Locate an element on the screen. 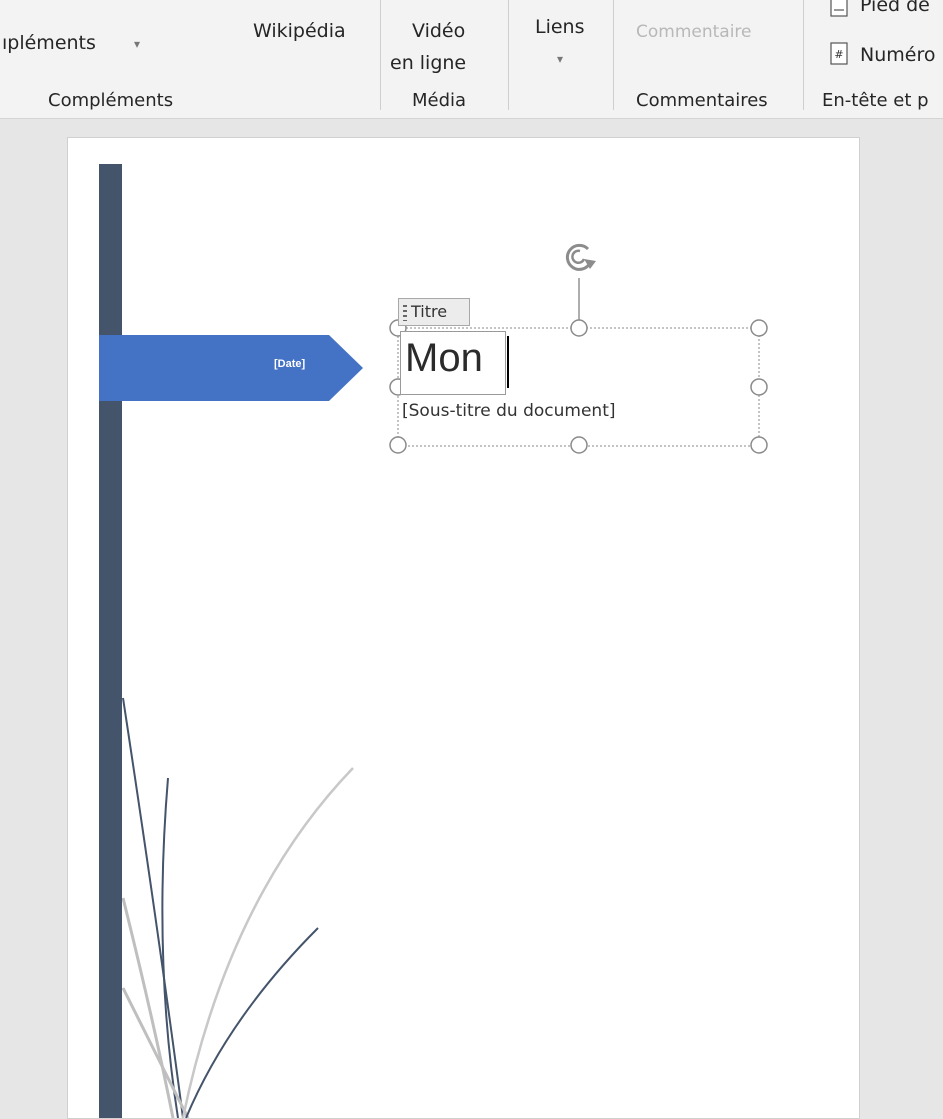 This screenshot has width=943, height=1119. wikipedia-button: Wikipédia is located at coordinates (299, 31).